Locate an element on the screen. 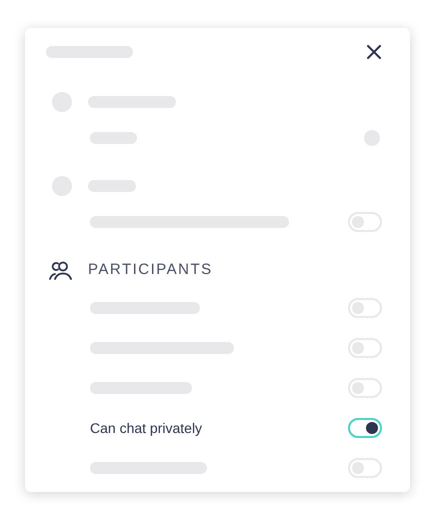 Image resolution: width=435 pixels, height=519 pixels. close-icon is located at coordinates (374, 52).